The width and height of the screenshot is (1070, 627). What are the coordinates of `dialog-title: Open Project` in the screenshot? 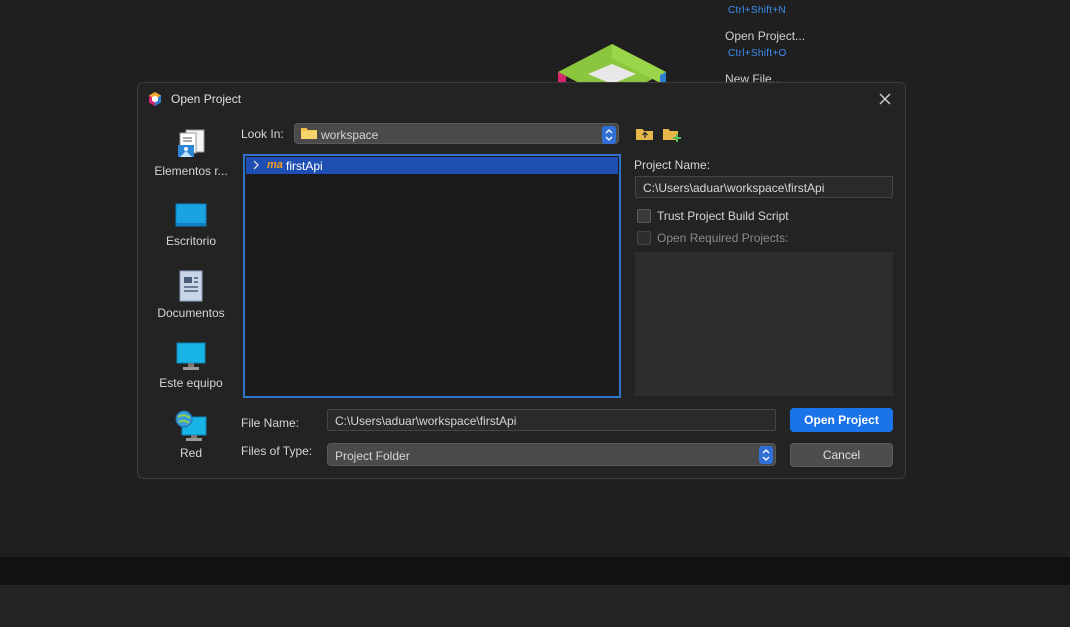 It's located at (206, 99).